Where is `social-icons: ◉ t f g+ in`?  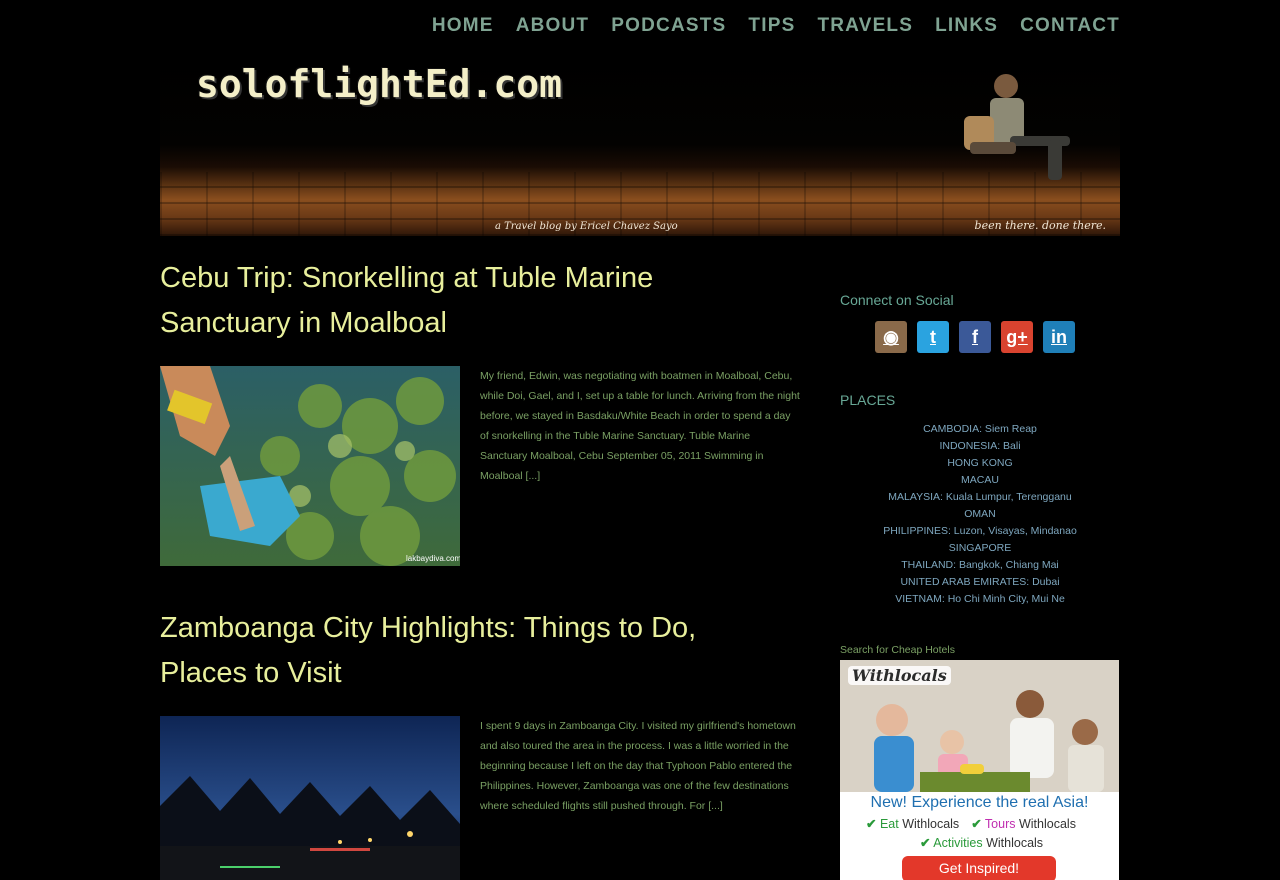
social-icons: ◉ t f g+ in is located at coordinates (975, 337).